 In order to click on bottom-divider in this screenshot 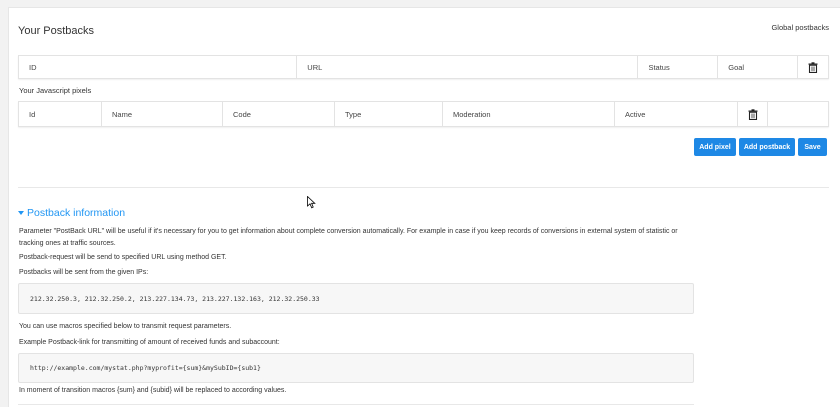, I will do `click(356, 404)`.